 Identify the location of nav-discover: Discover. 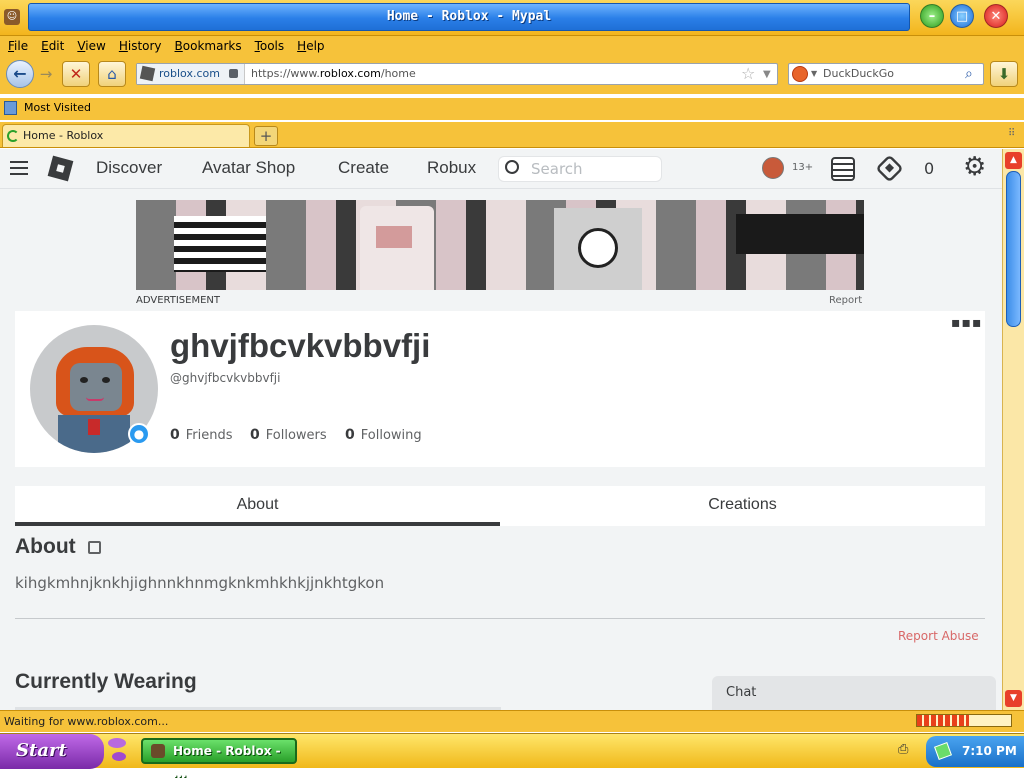
(129, 168).